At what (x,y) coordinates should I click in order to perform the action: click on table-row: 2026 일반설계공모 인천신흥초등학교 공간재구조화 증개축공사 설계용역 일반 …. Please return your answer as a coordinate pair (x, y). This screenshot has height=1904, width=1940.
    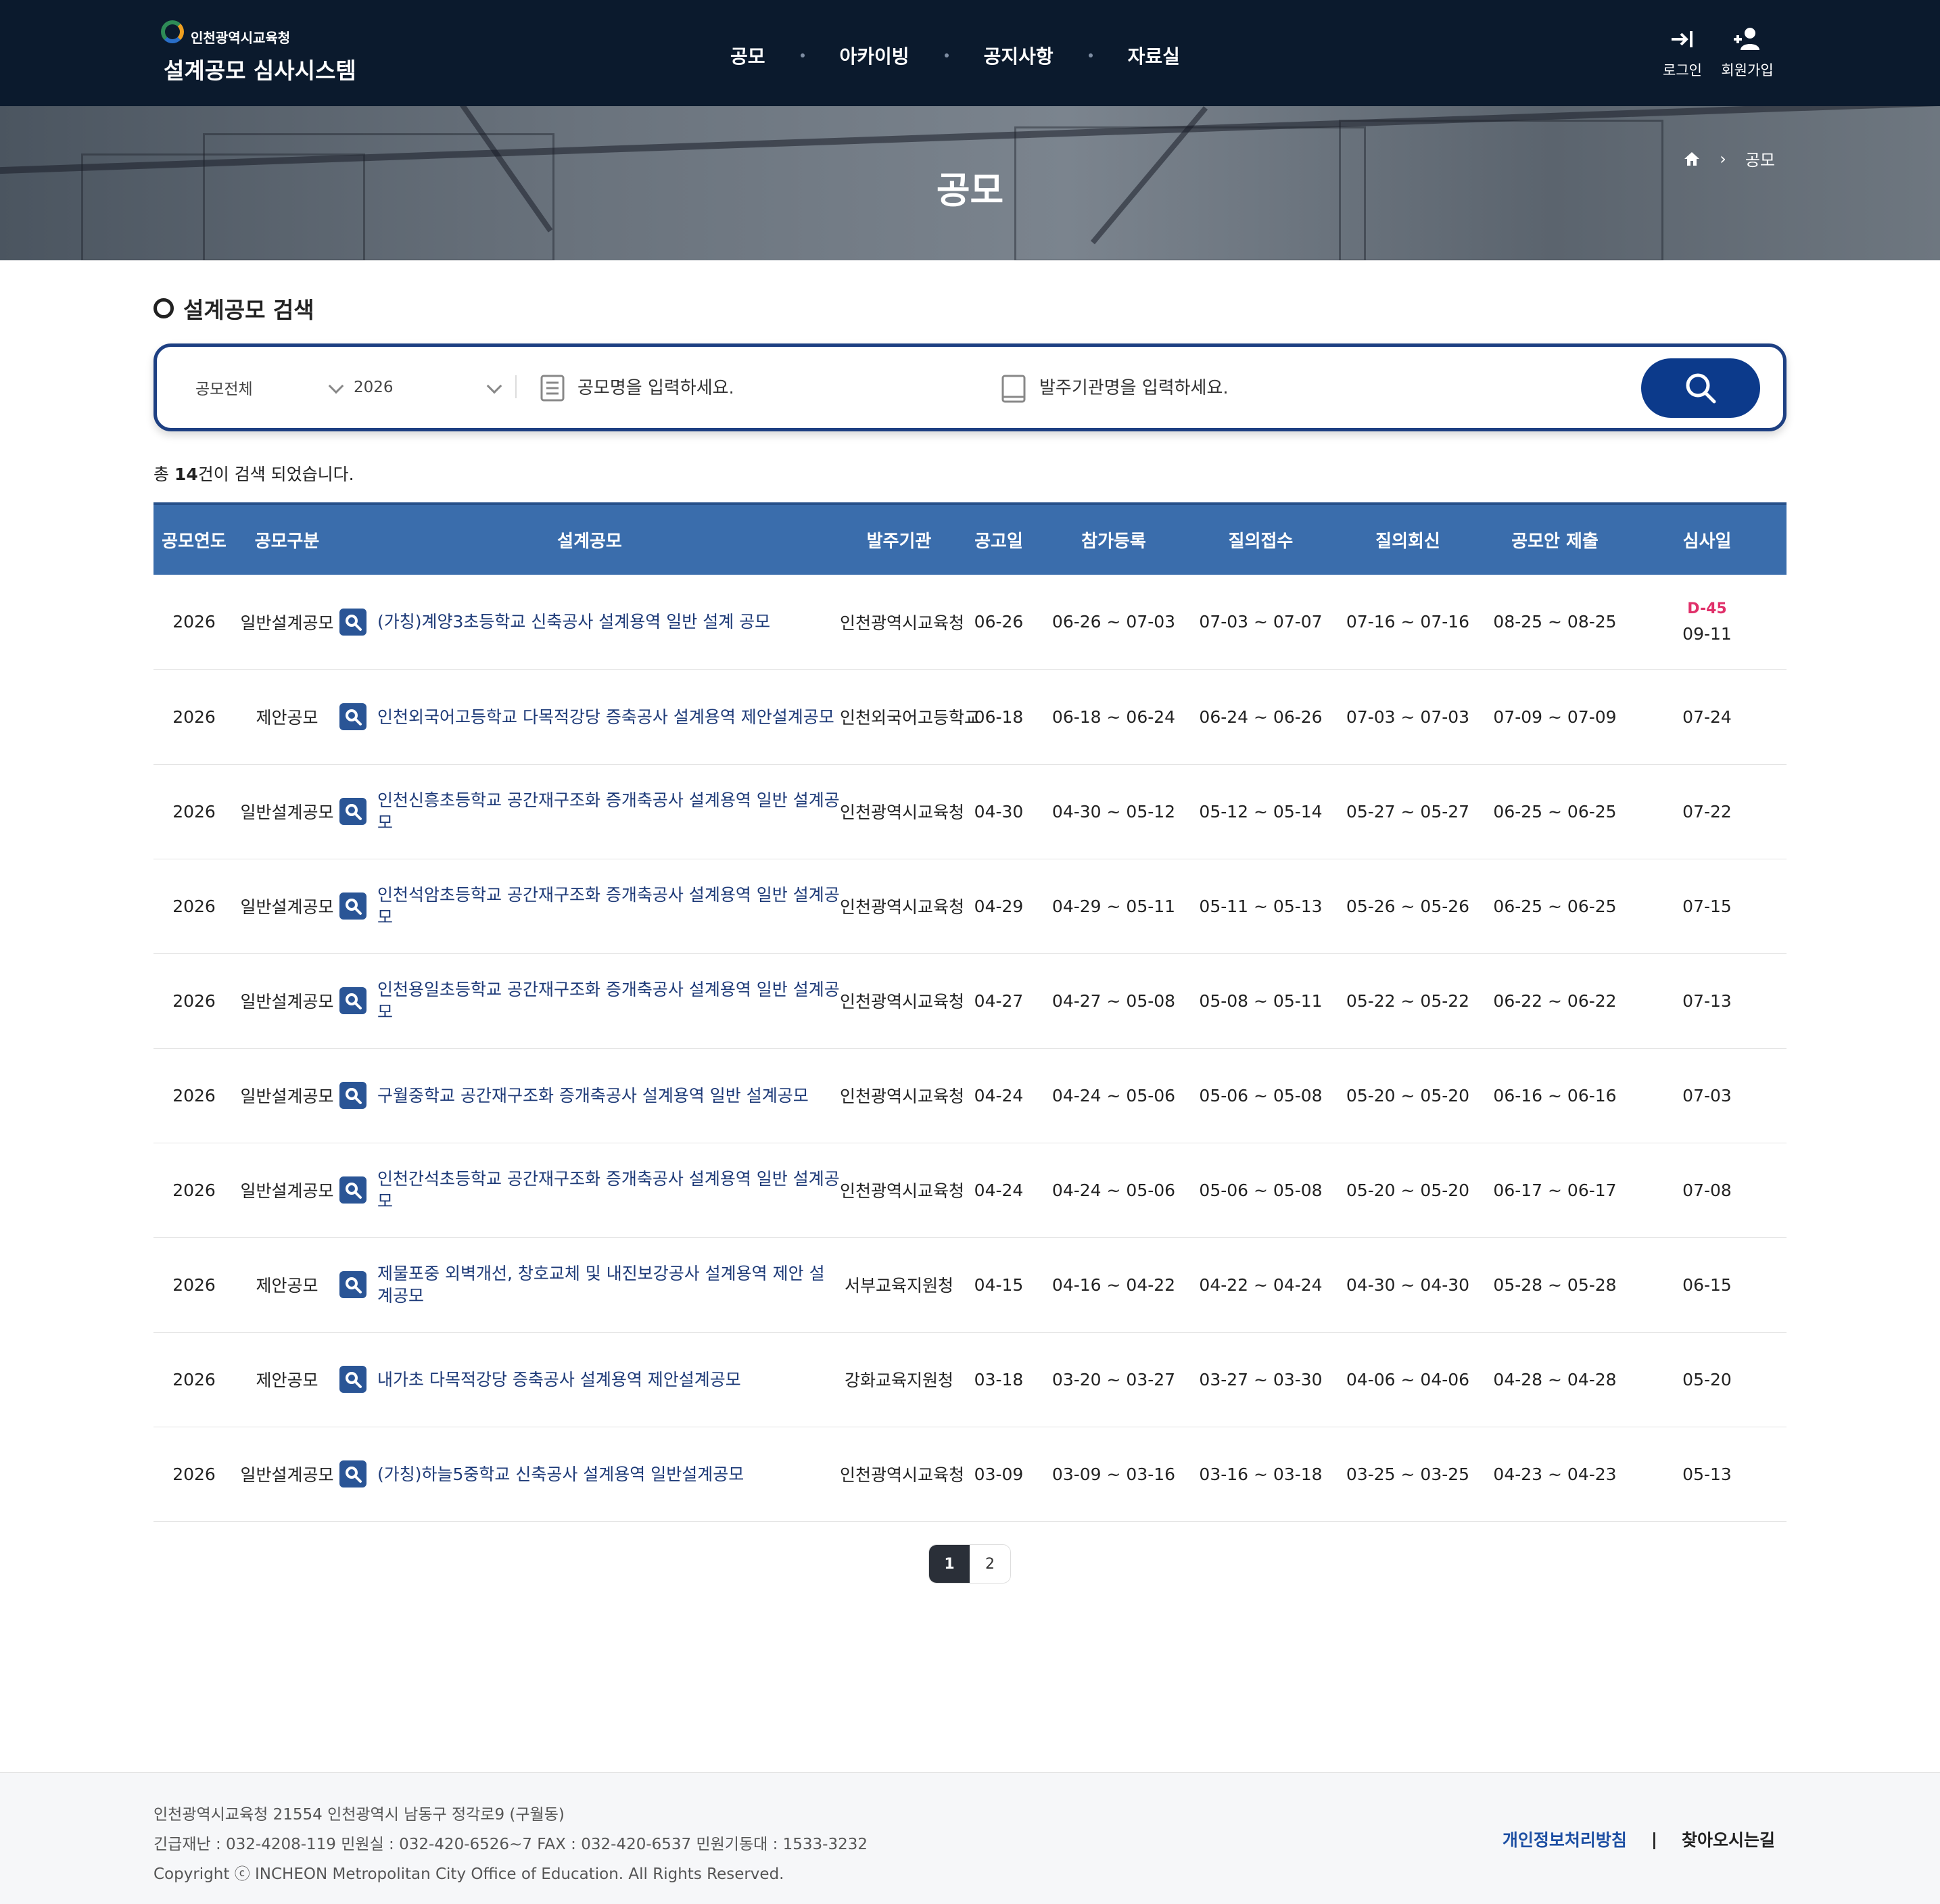
    Looking at the image, I should click on (970, 812).